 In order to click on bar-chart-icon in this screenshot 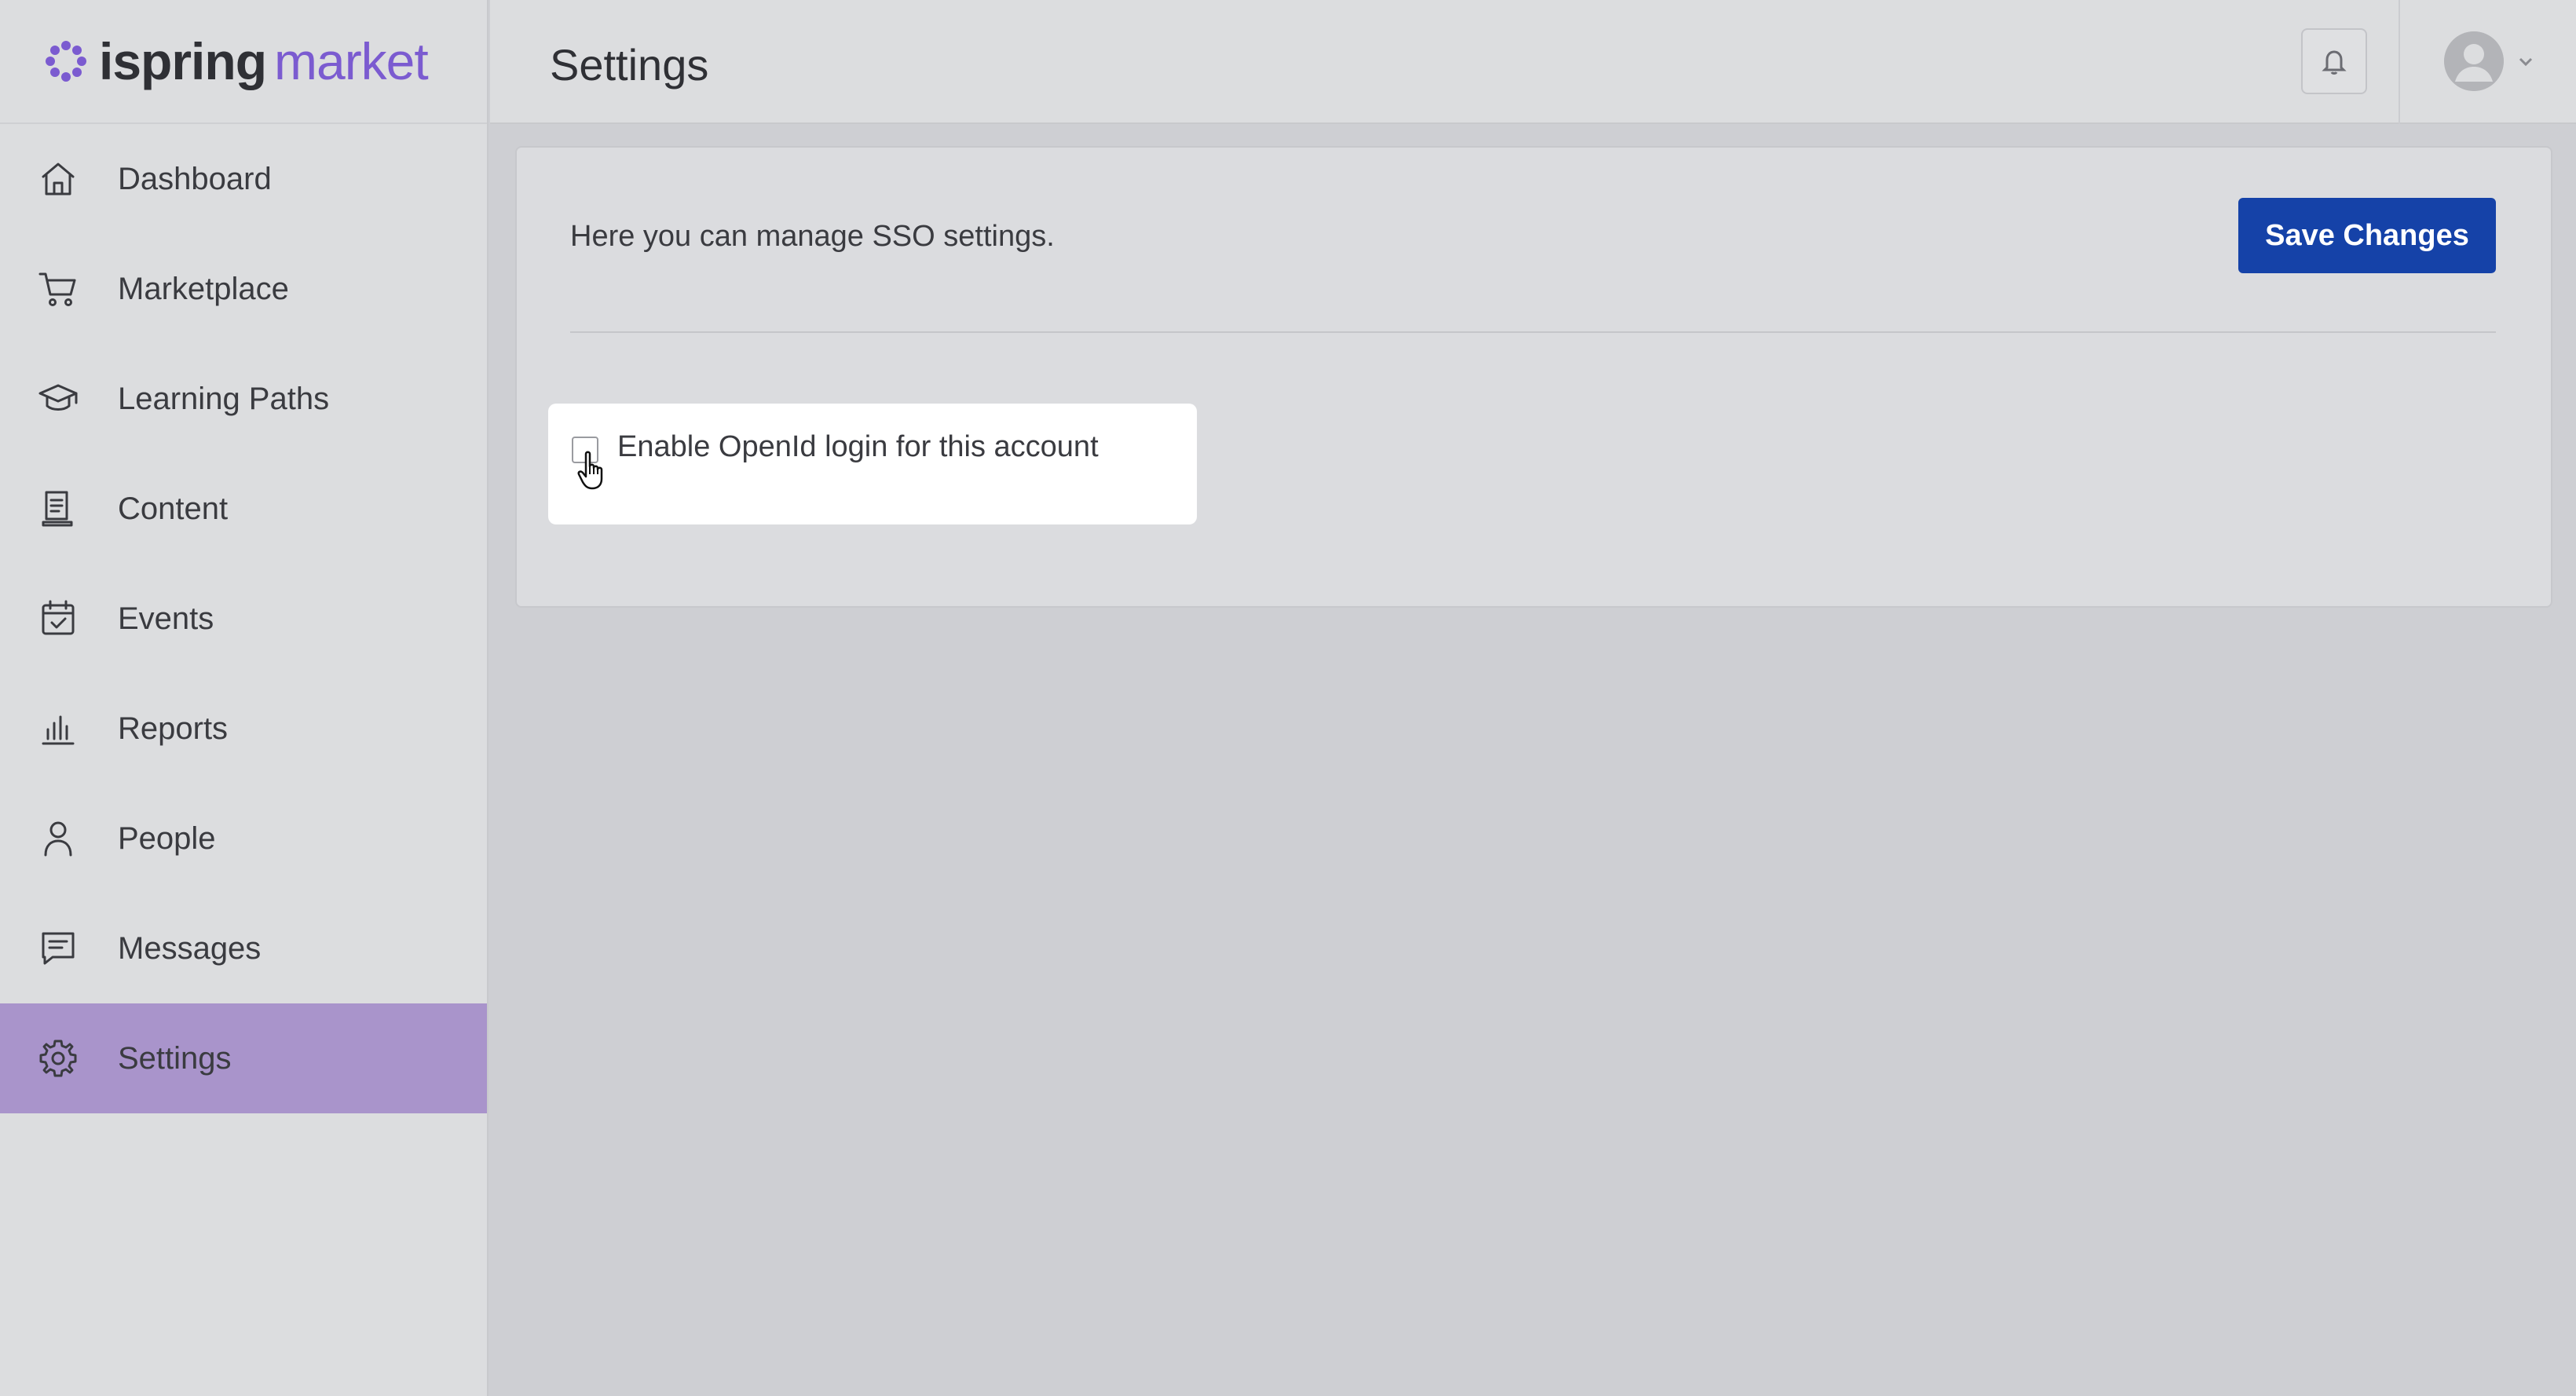, I will do `click(58, 729)`.